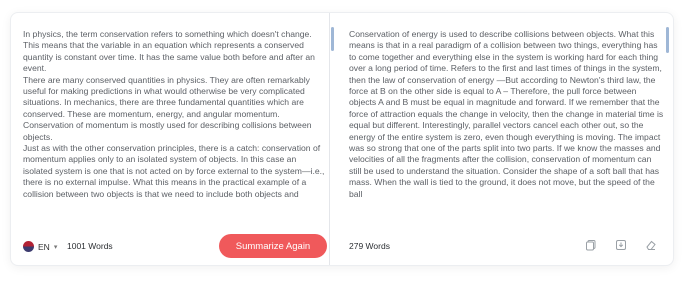  What do you see at coordinates (369, 246) in the screenshot?
I see `output-word-count: 279 Words` at bounding box center [369, 246].